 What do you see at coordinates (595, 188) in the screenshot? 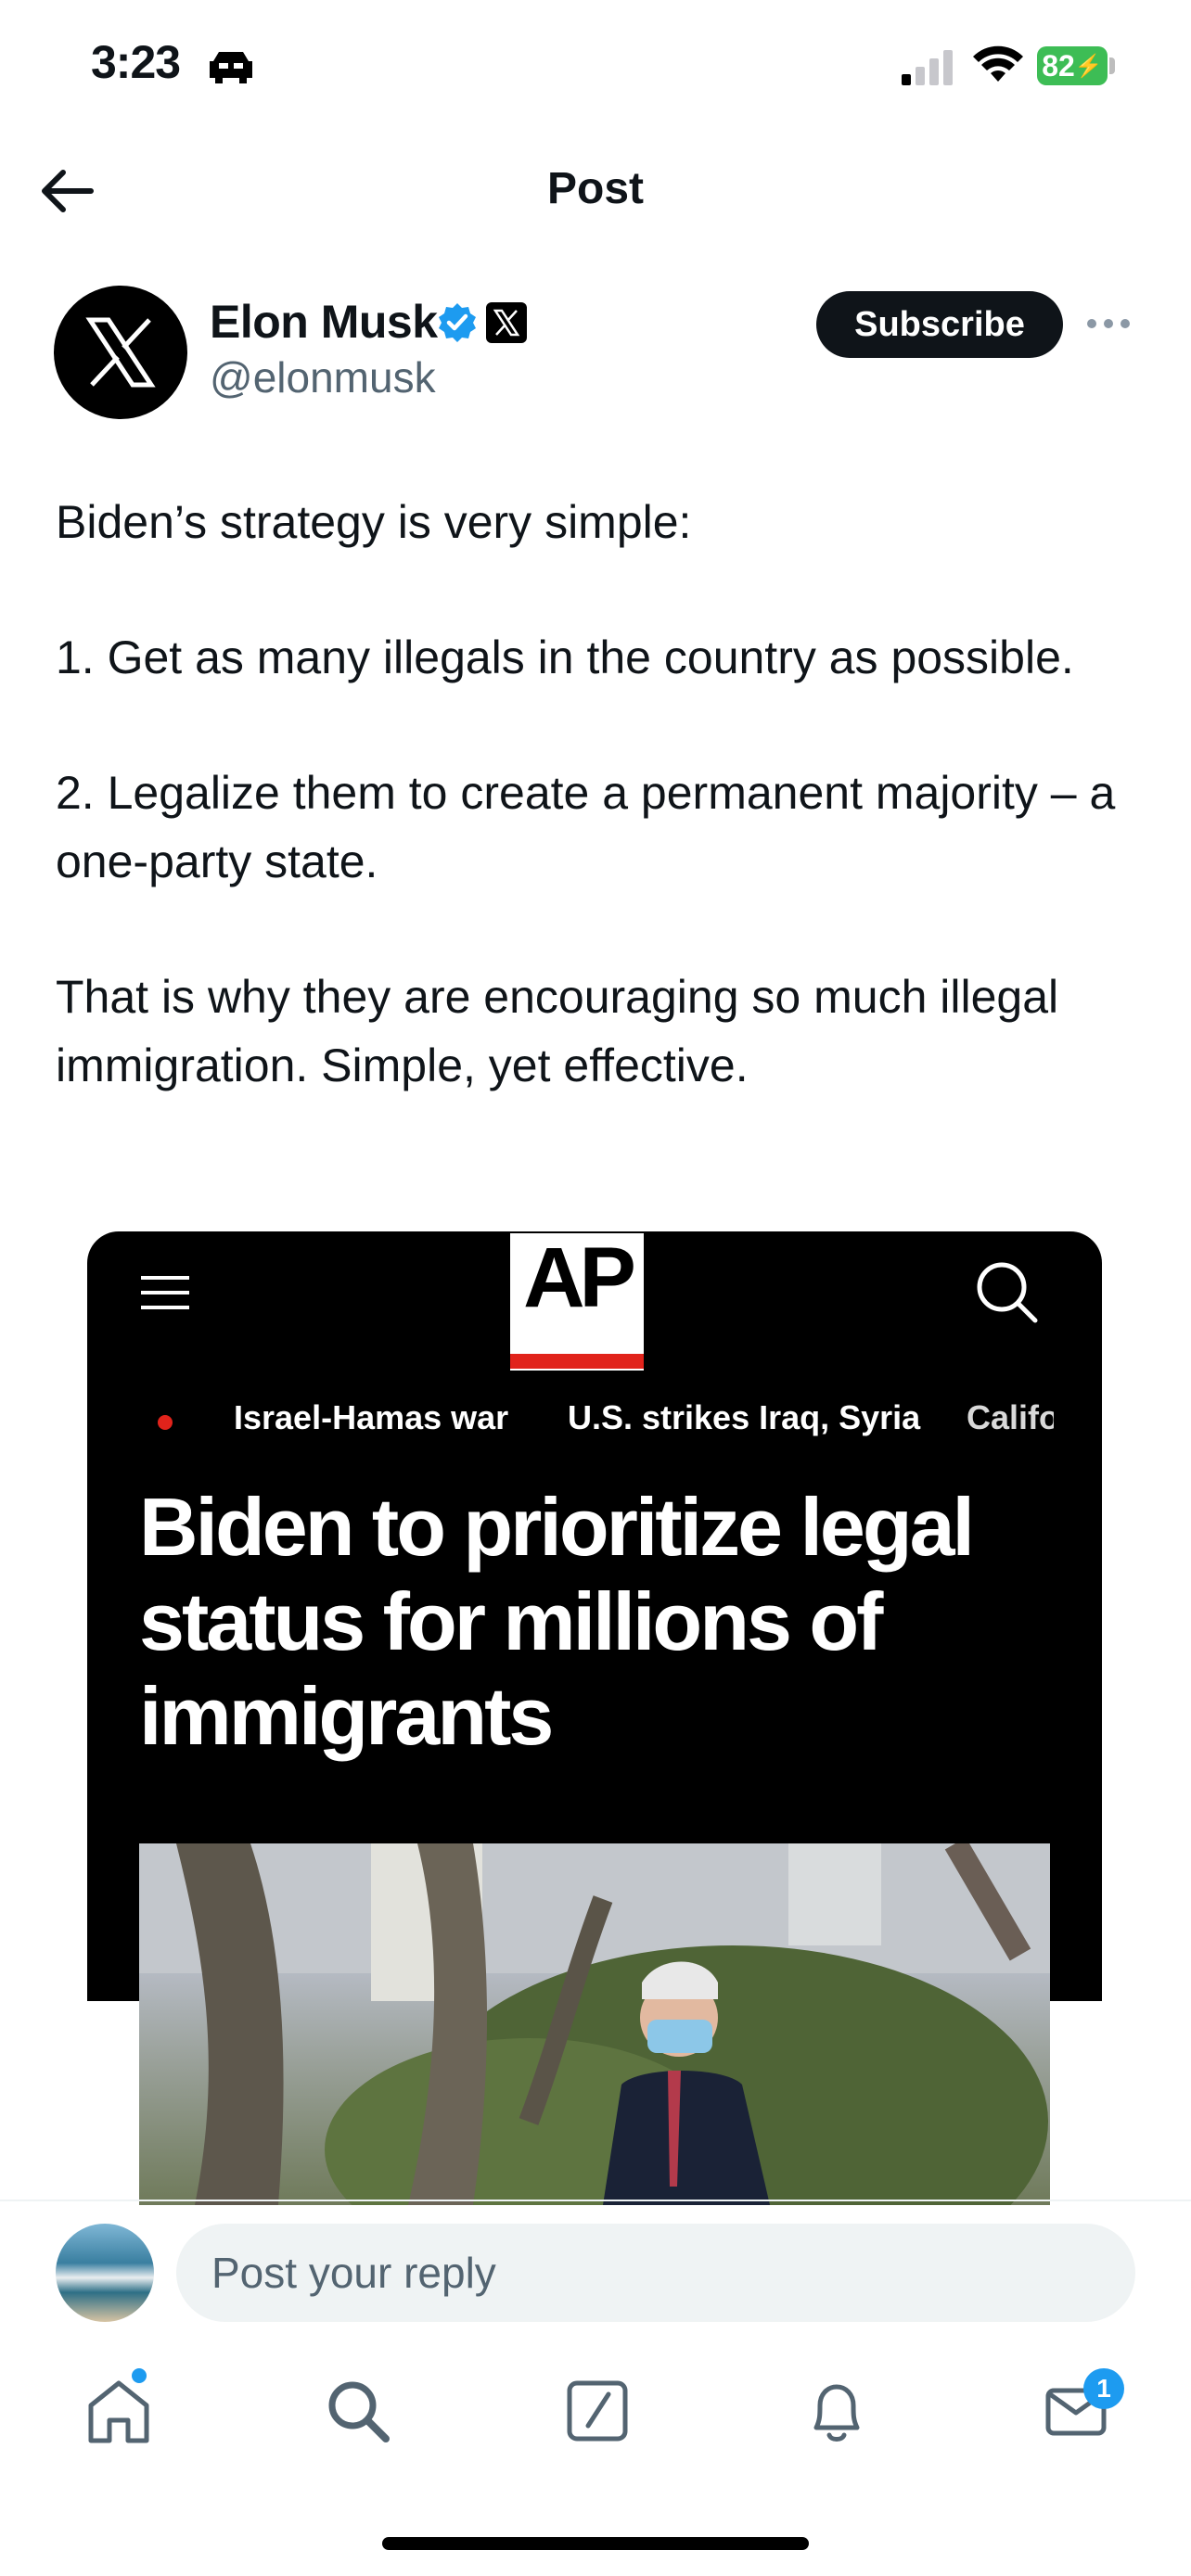
I see `page-title: Post` at bounding box center [595, 188].